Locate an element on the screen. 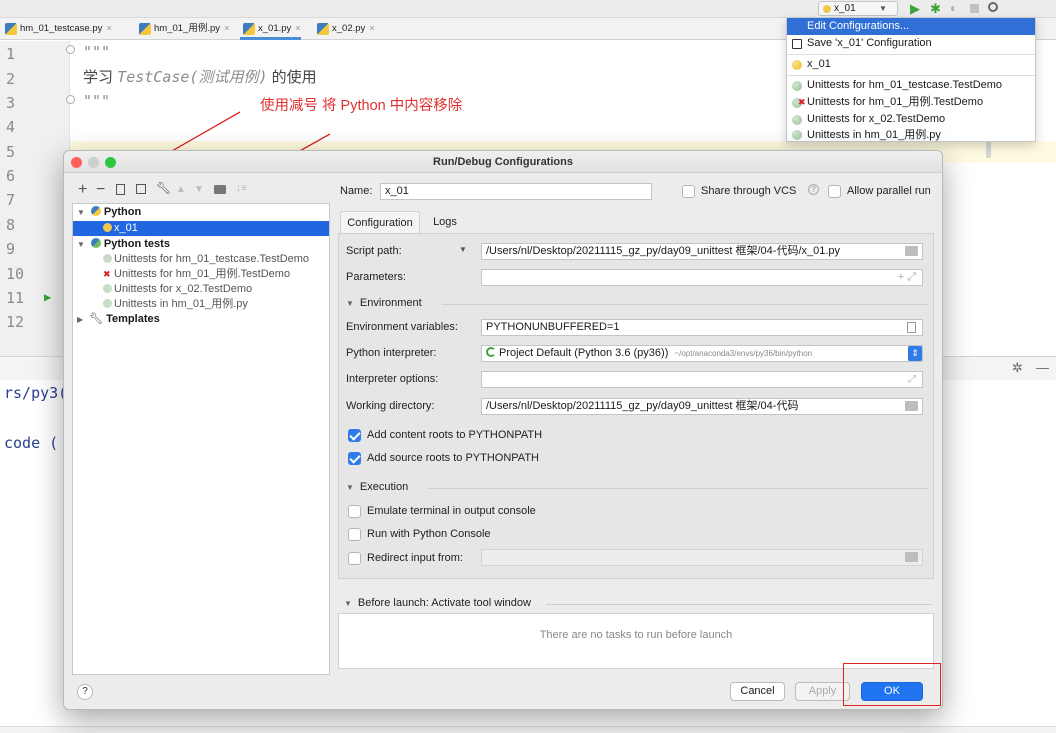  tree-item-label: x_01 is located at coordinates (126, 228).